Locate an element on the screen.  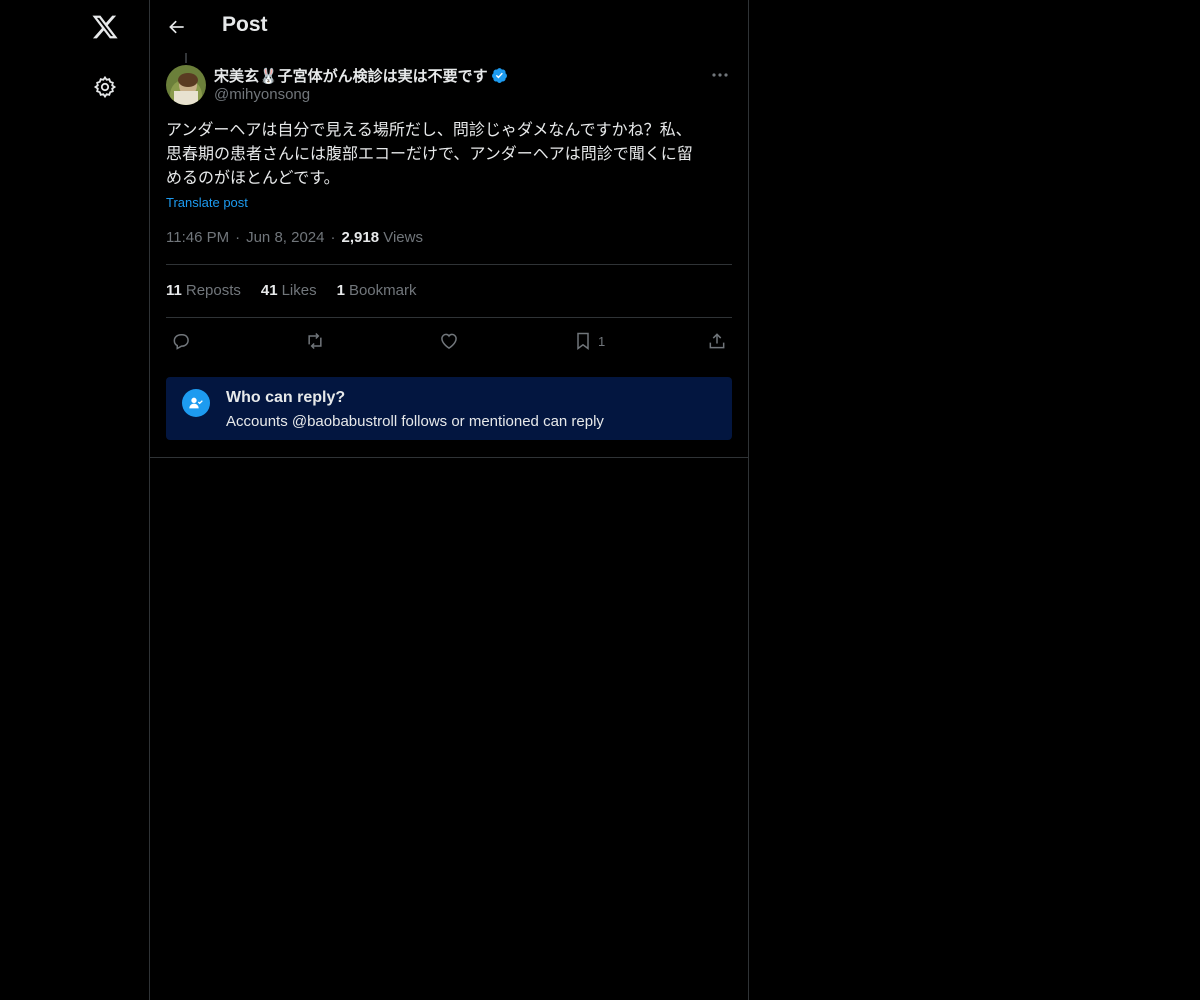
translate-post-link: Translate post is located at coordinates (207, 202).